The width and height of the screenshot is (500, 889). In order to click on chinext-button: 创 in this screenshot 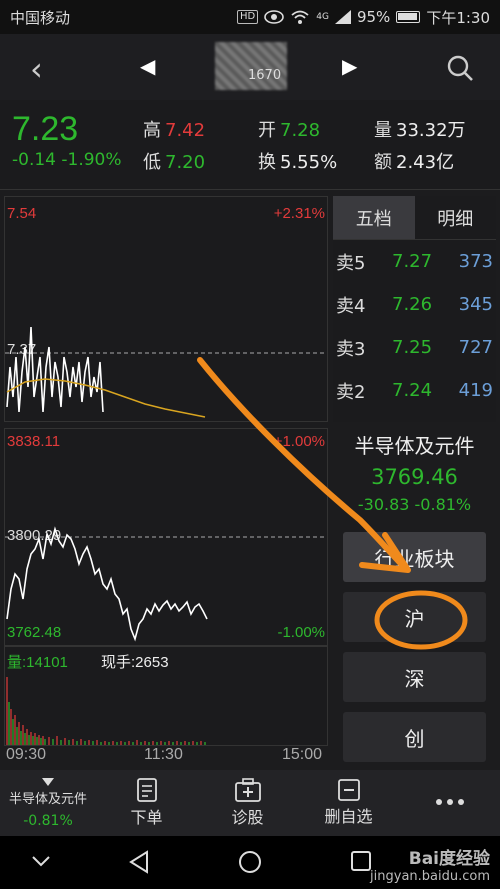, I will do `click(414, 737)`.